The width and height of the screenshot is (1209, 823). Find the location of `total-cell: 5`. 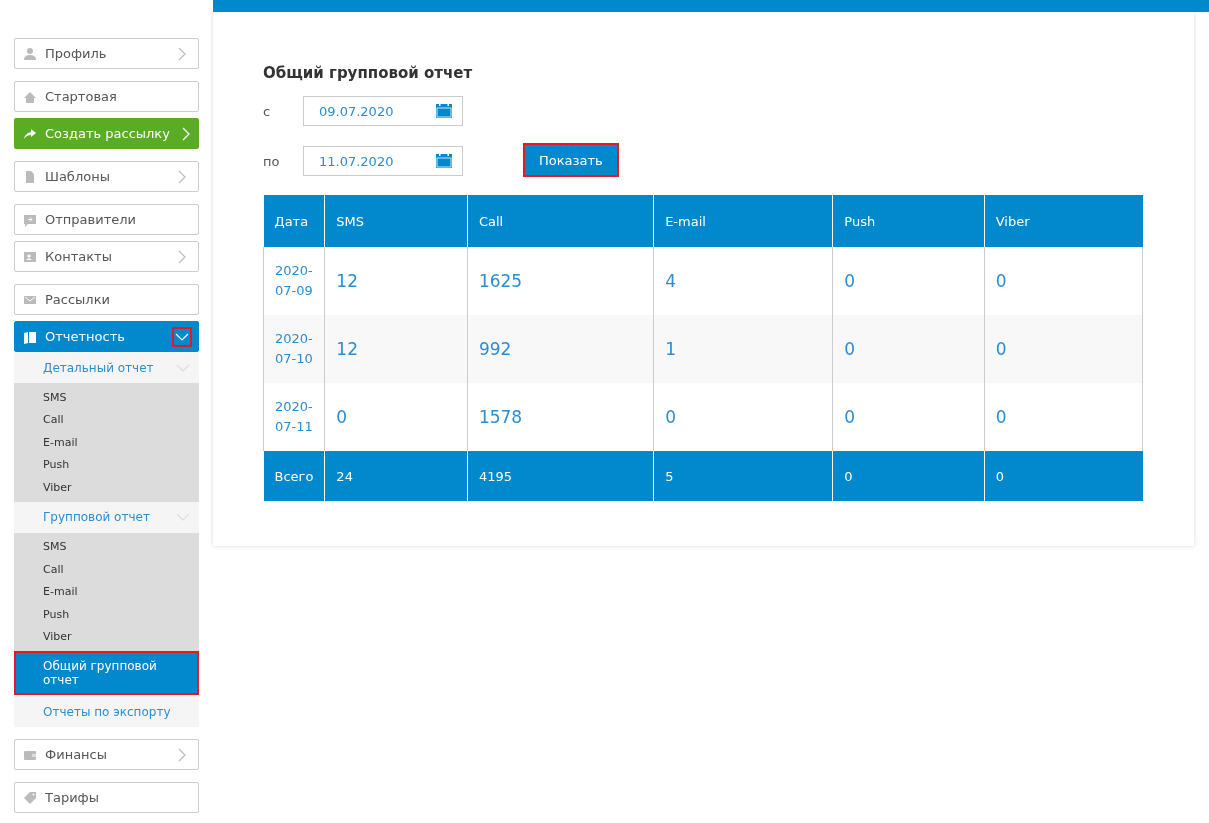

total-cell: 5 is located at coordinates (743, 476).